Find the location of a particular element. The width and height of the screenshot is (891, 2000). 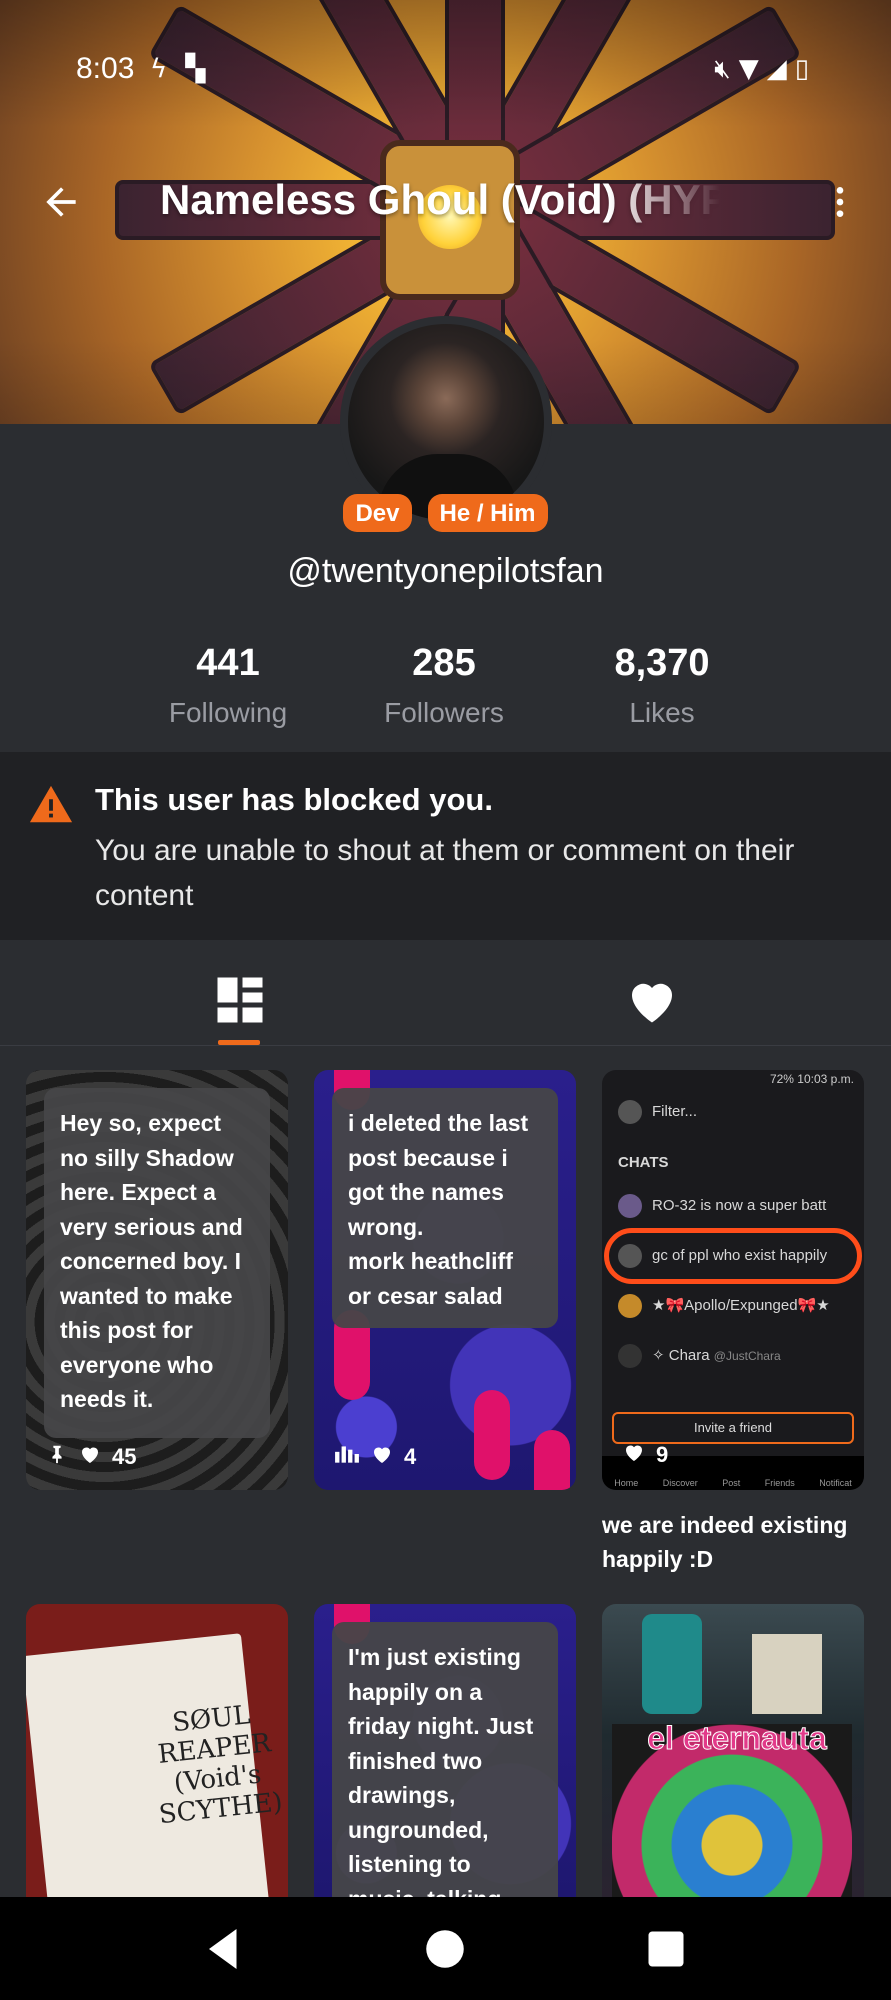

stat-followers-value: 285 is located at coordinates (444, 663).